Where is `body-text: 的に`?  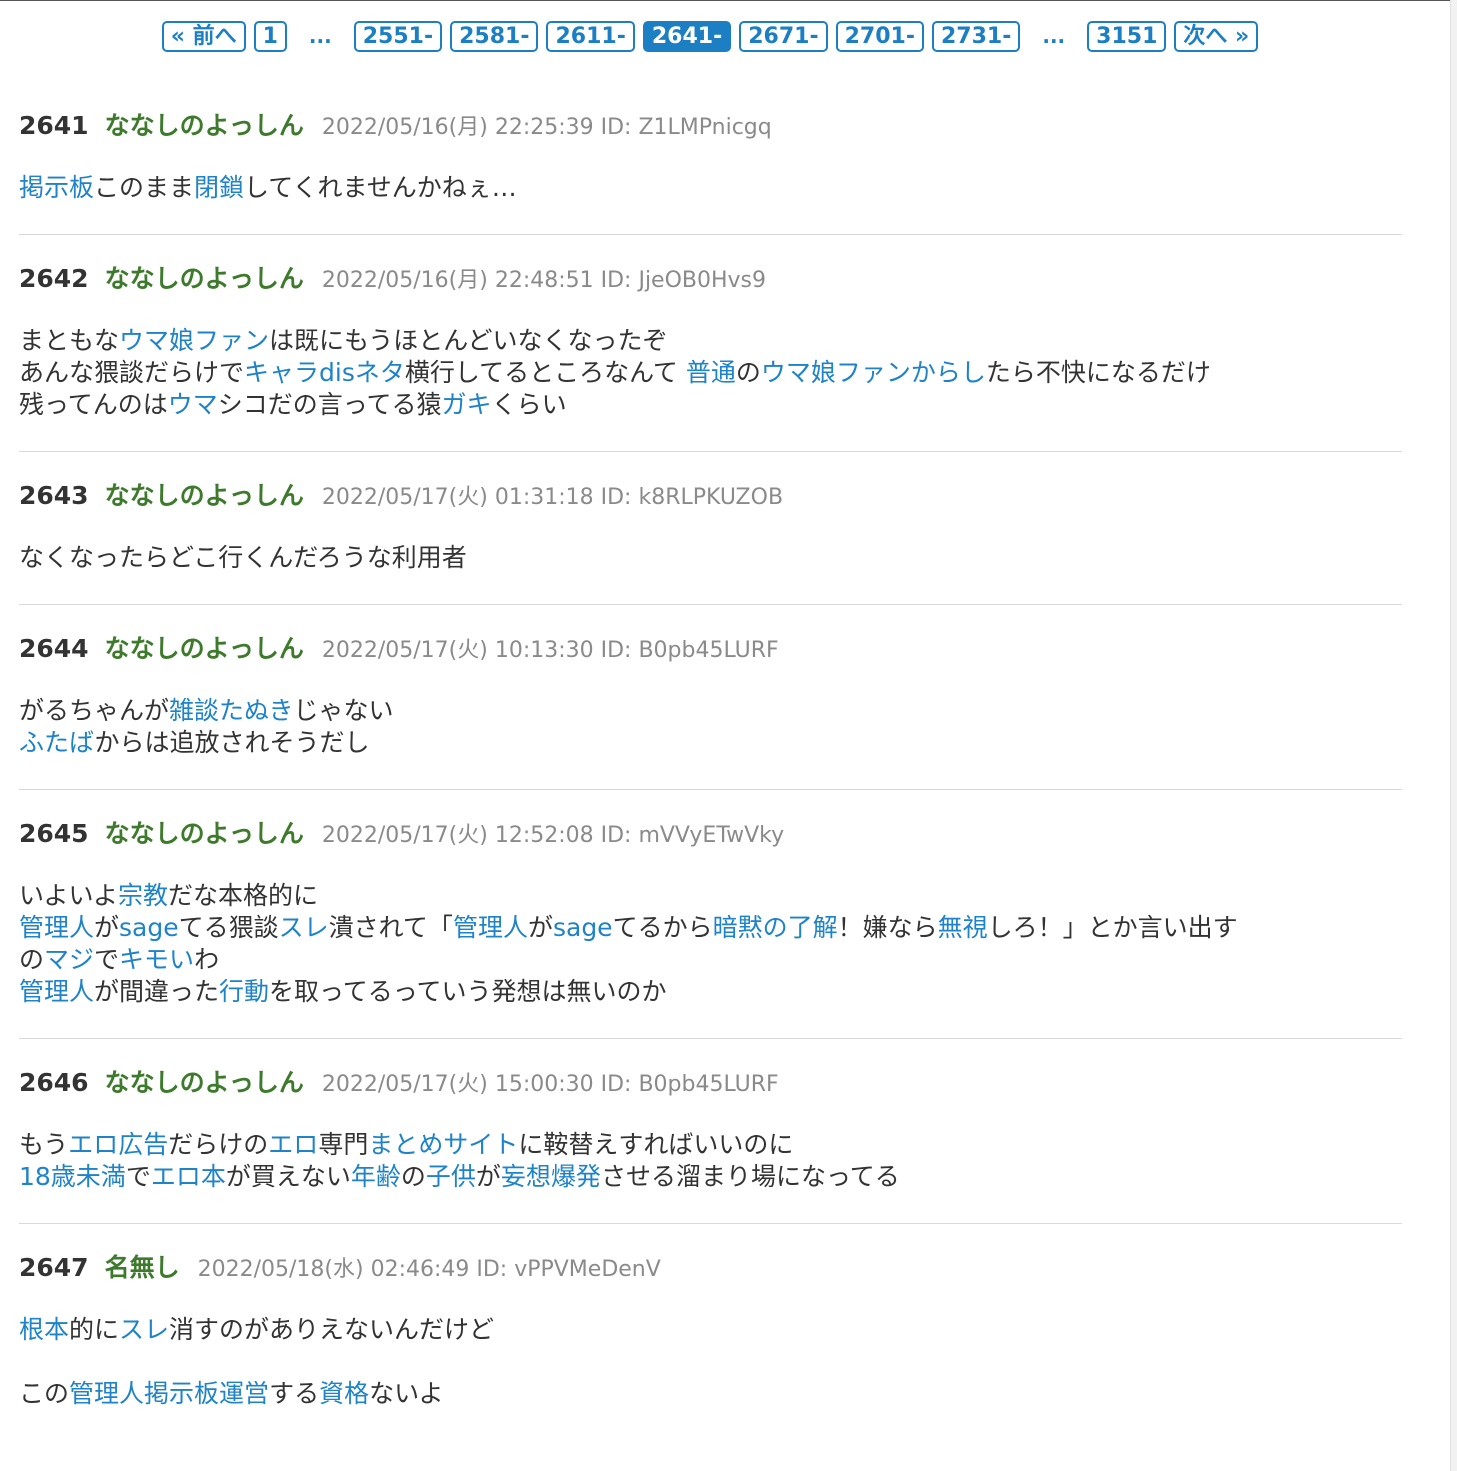 body-text: 的に is located at coordinates (94, 1329).